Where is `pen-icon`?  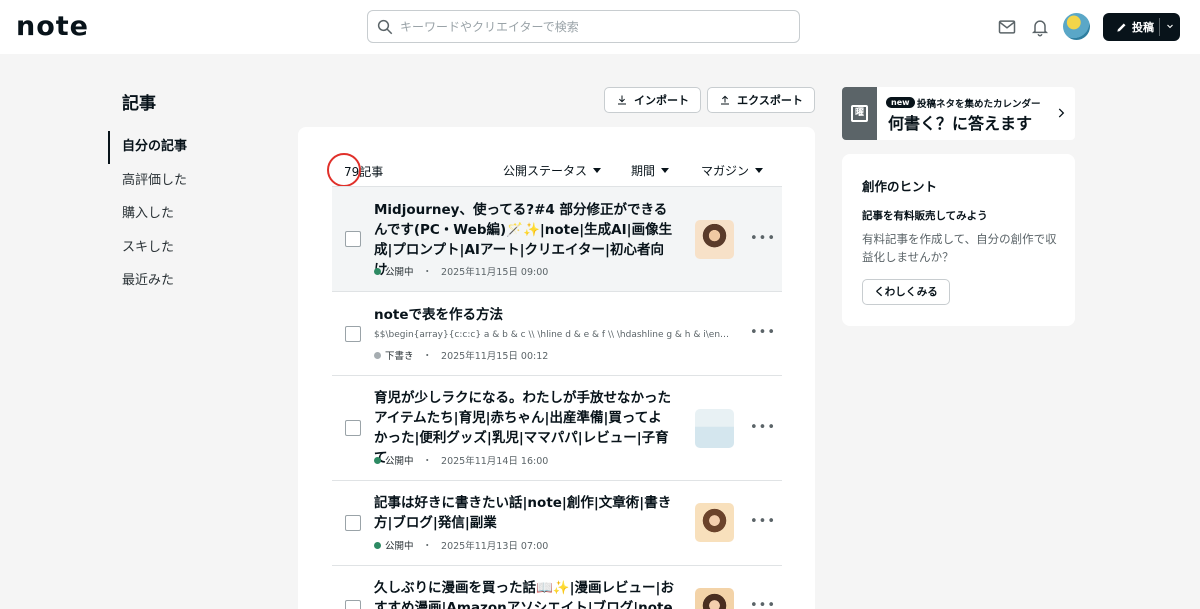 pen-icon is located at coordinates (1121, 27).